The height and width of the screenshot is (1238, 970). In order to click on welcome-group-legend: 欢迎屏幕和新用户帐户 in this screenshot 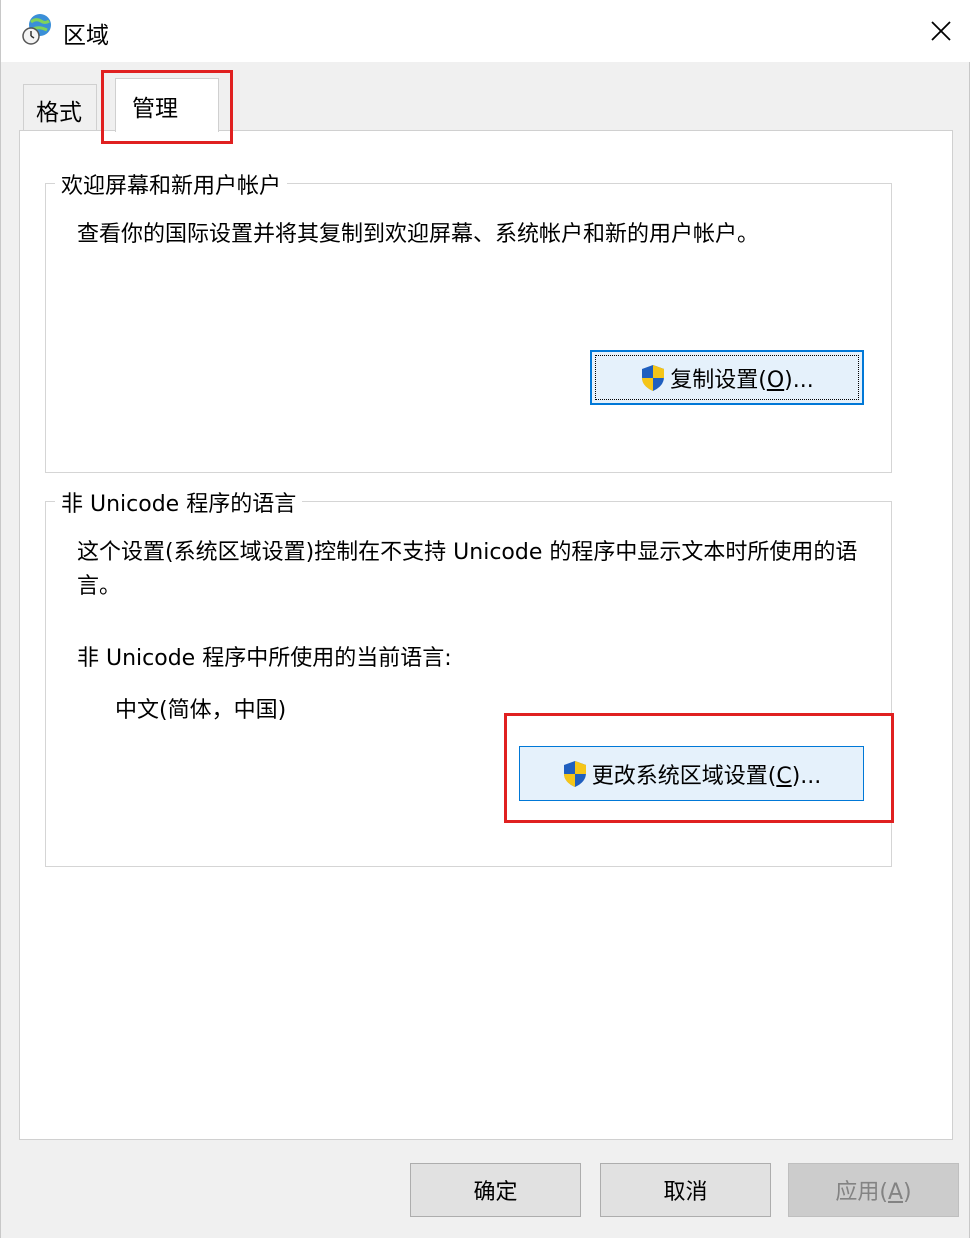, I will do `click(171, 184)`.